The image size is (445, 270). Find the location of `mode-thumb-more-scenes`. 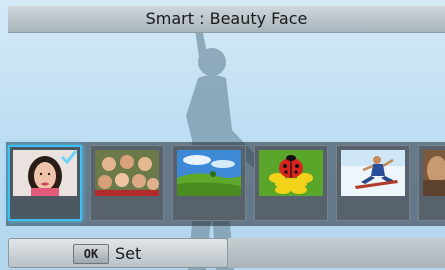

mode-thumb-more-scenes is located at coordinates (431, 183).